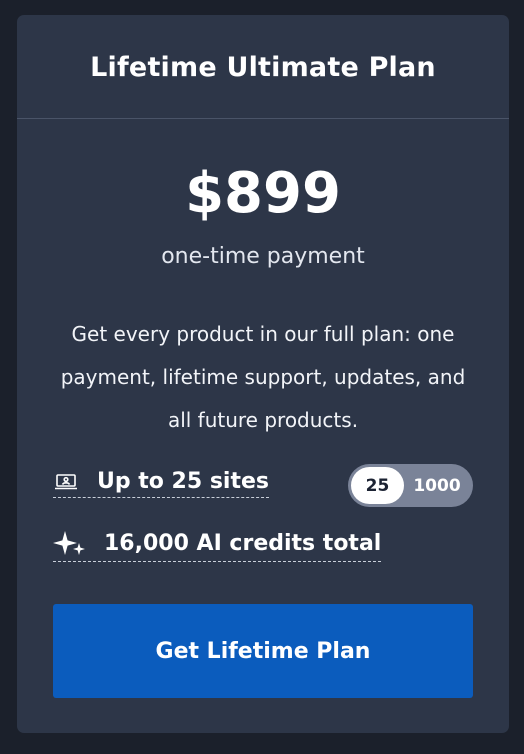 The image size is (524, 754). What do you see at coordinates (263, 256) in the screenshot?
I see `payment-type: one-time payment` at bounding box center [263, 256].